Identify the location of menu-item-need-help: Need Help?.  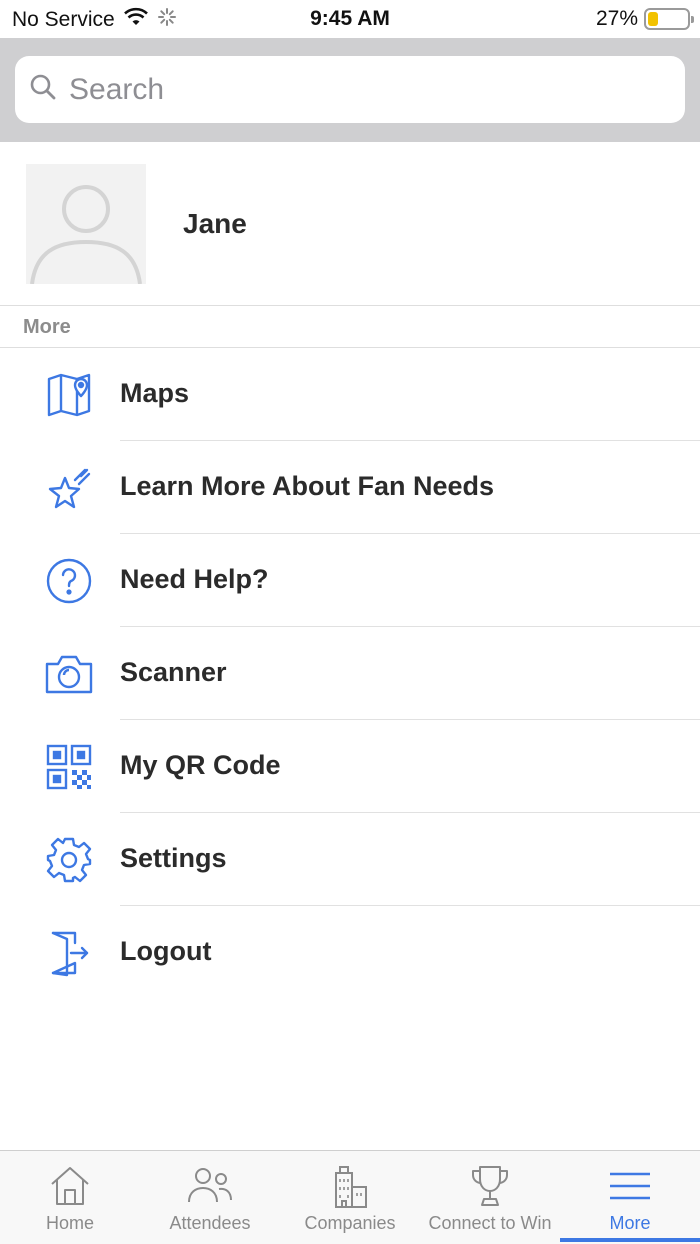
(350, 580).